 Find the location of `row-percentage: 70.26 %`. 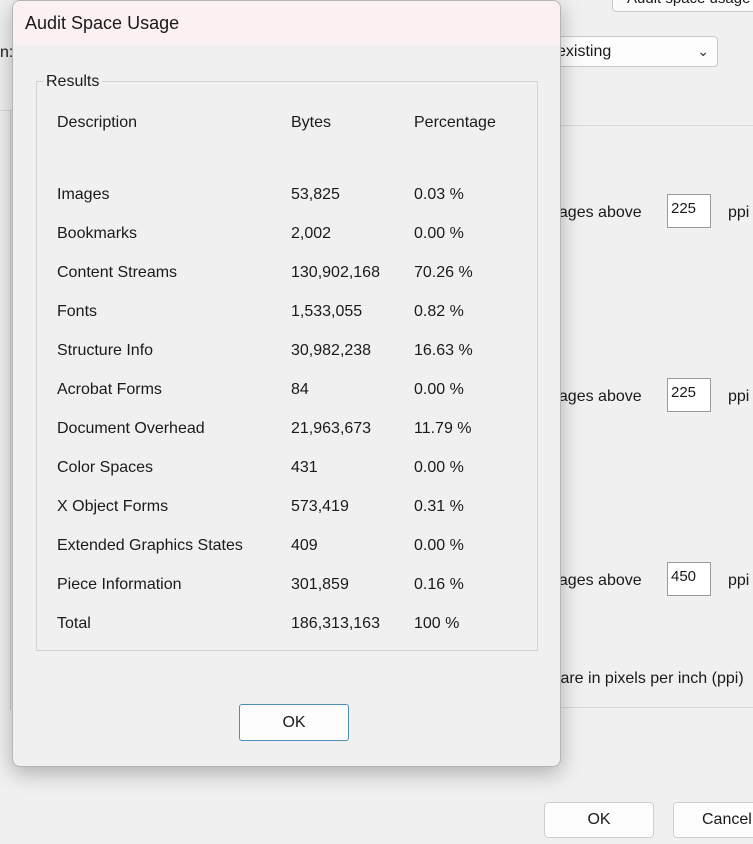

row-percentage: 70.26 % is located at coordinates (443, 272).